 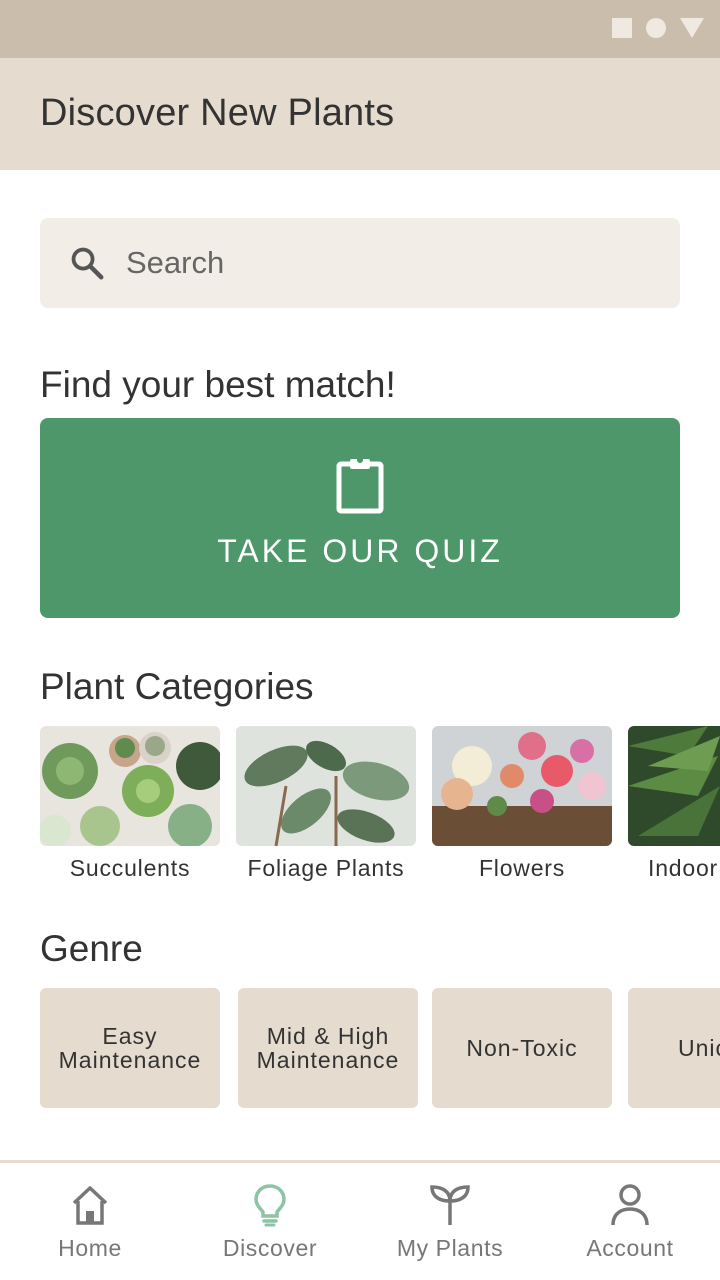 What do you see at coordinates (622, 28) in the screenshot?
I see `recent-apps-icon` at bounding box center [622, 28].